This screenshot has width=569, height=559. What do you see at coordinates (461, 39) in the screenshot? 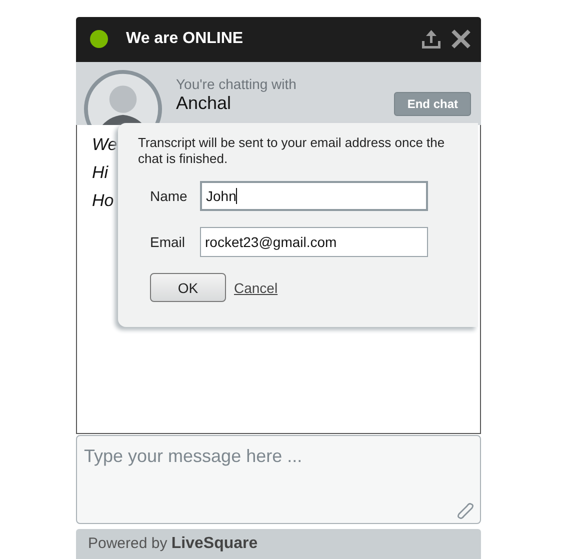
I see `close-icon` at bounding box center [461, 39].